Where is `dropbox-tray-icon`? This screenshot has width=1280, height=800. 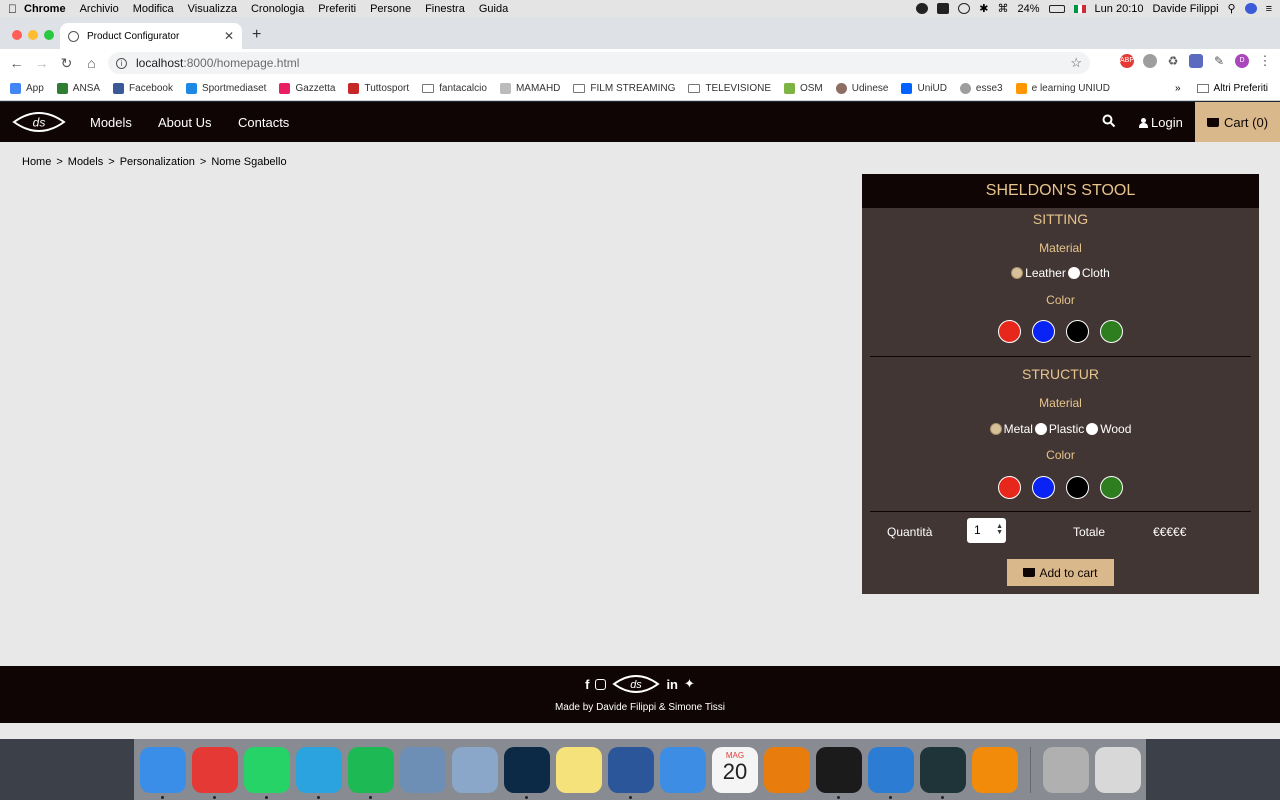
dropbox-tray-icon is located at coordinates (943, 8).